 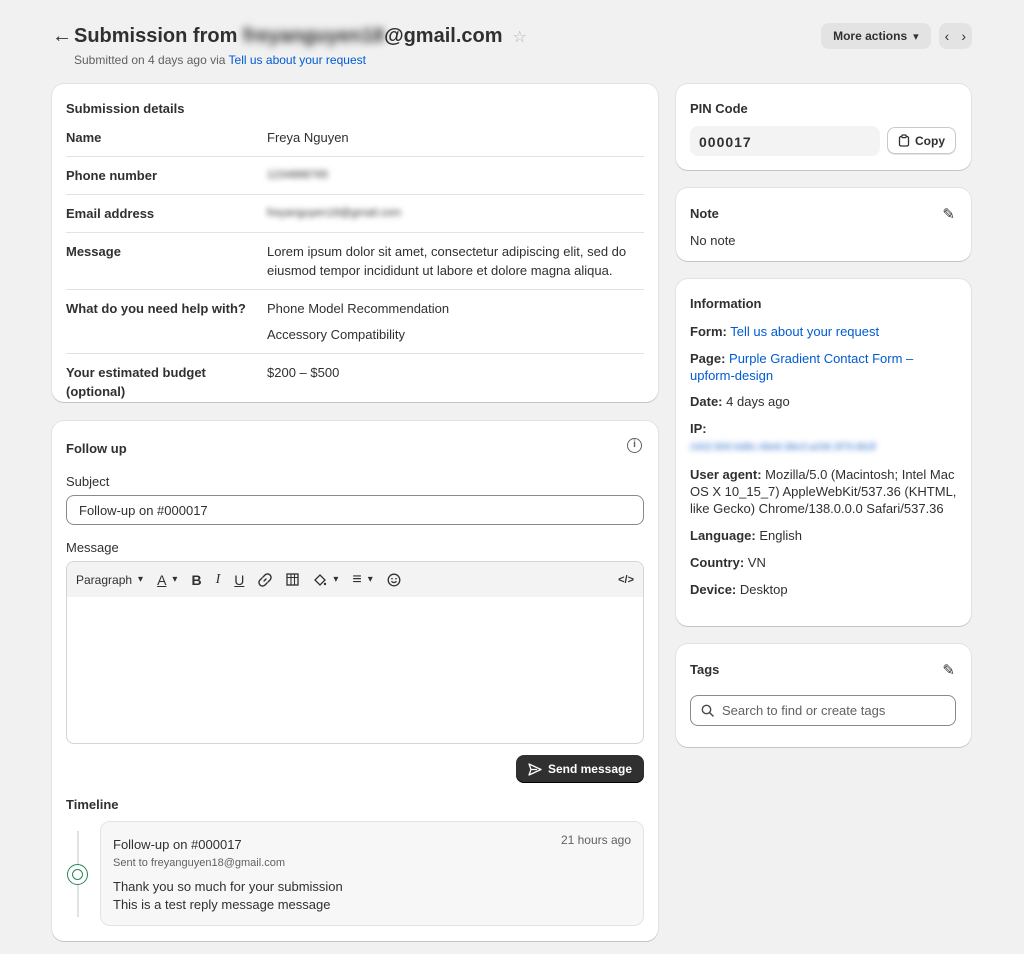 I want to click on info-form: Form: Tell us about your request, so click(x=785, y=331).